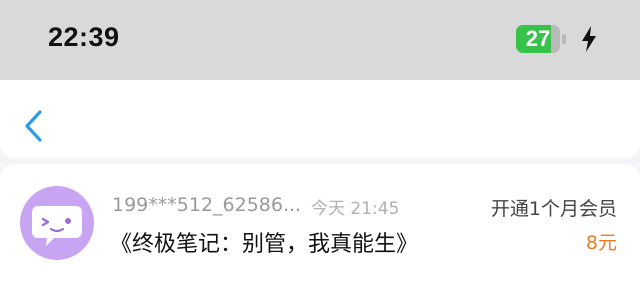 The image size is (640, 285). I want to click on battery-icon: 27, so click(542, 39).